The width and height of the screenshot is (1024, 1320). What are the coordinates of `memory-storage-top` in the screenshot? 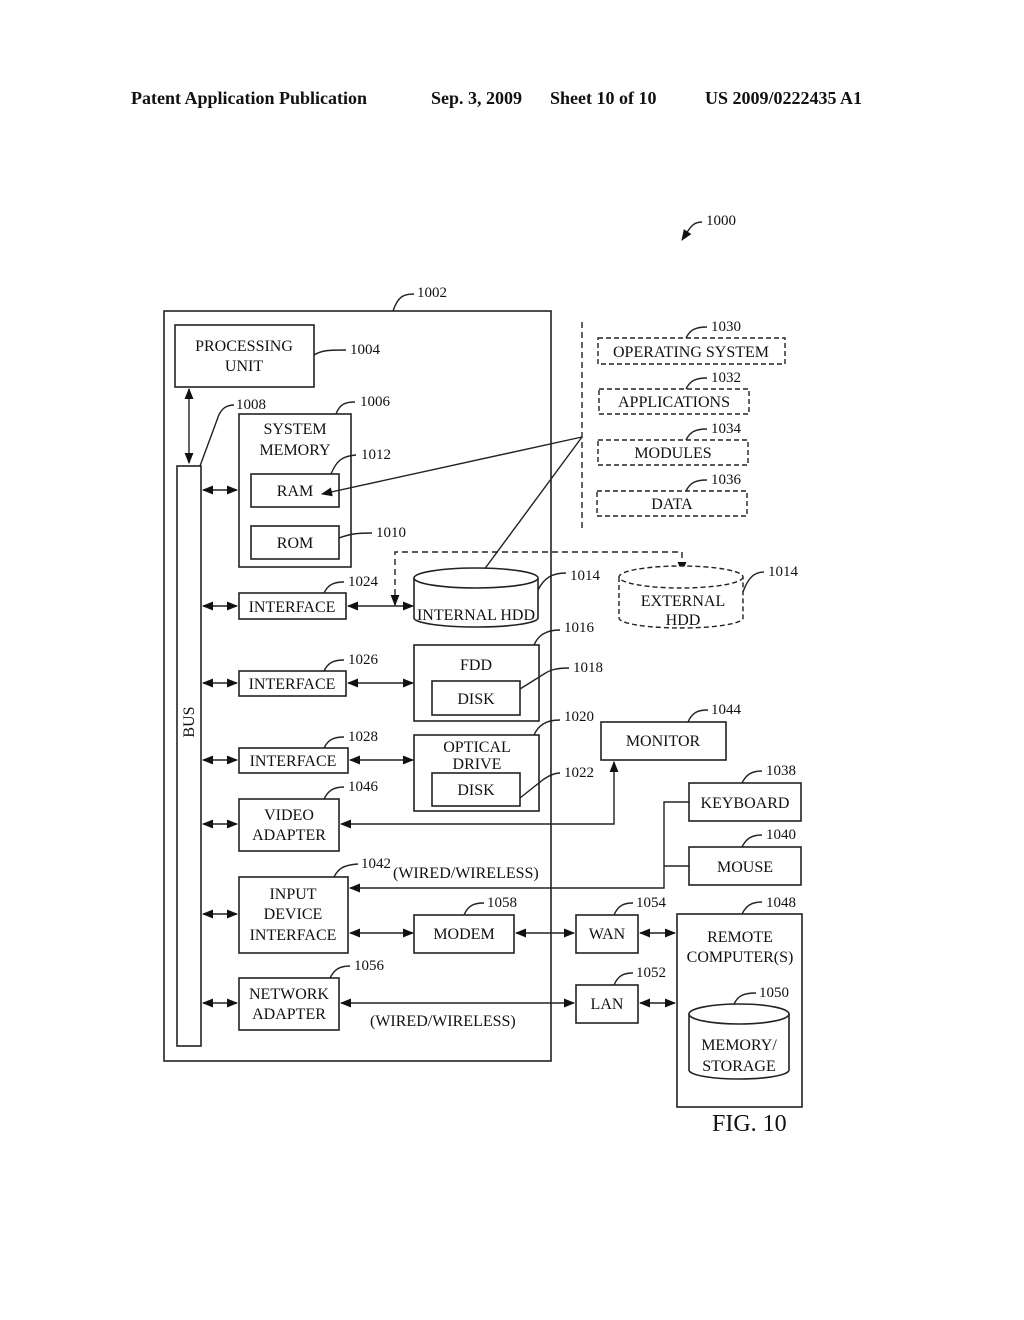 It's located at (739, 1014).